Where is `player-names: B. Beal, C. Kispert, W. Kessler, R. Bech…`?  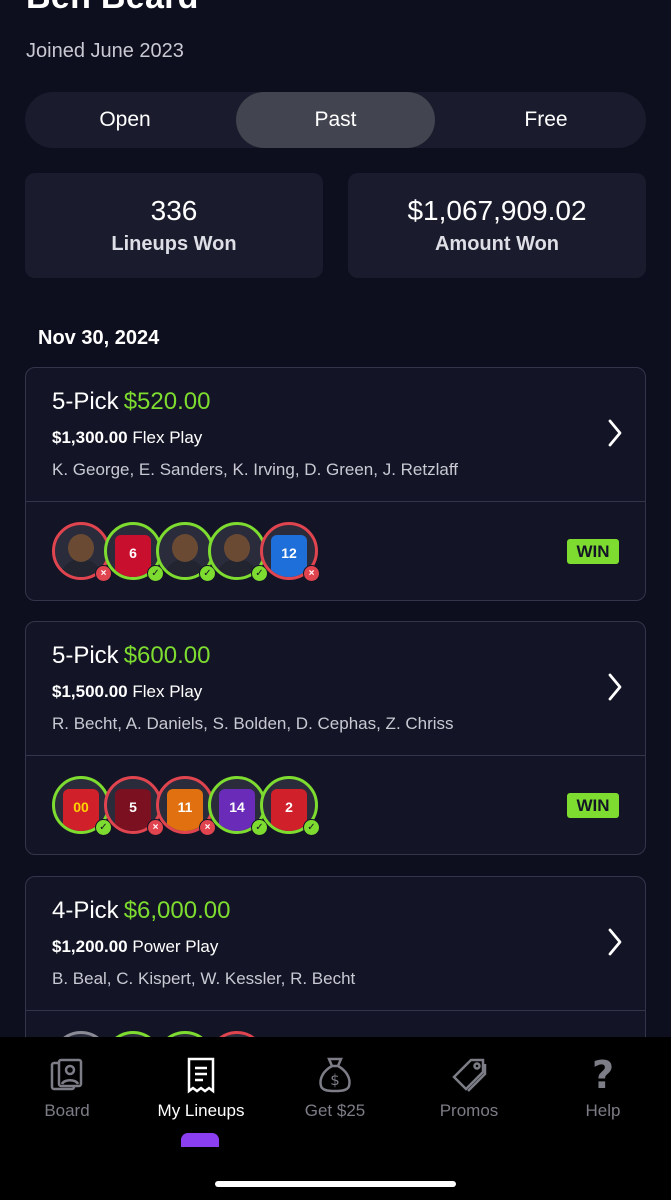 player-names: B. Beal, C. Kispert, W. Kessler, R. Bech… is located at coordinates (204, 978).